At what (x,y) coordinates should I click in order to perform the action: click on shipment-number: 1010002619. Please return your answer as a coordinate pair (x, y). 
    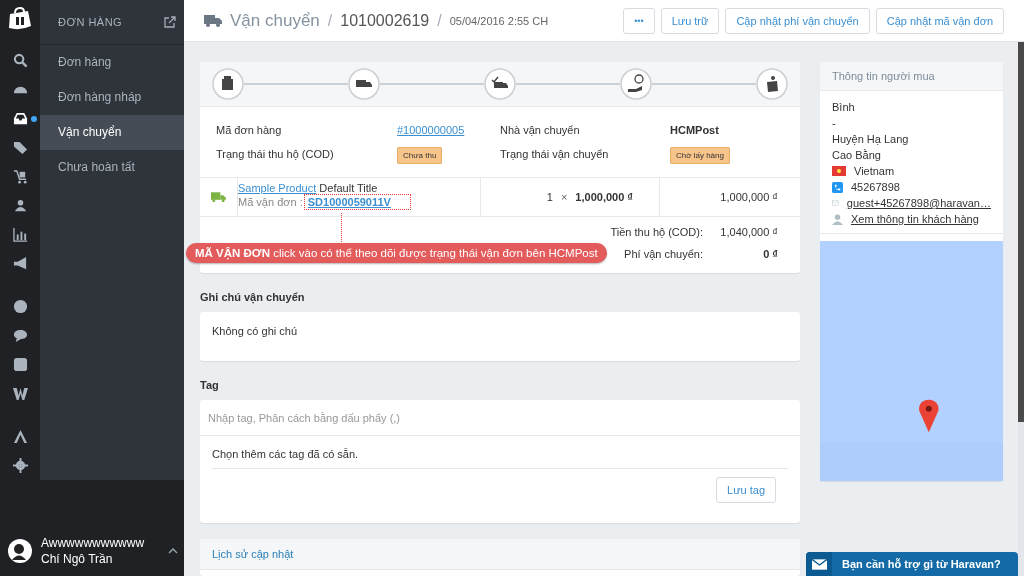
    Looking at the image, I should click on (385, 20).